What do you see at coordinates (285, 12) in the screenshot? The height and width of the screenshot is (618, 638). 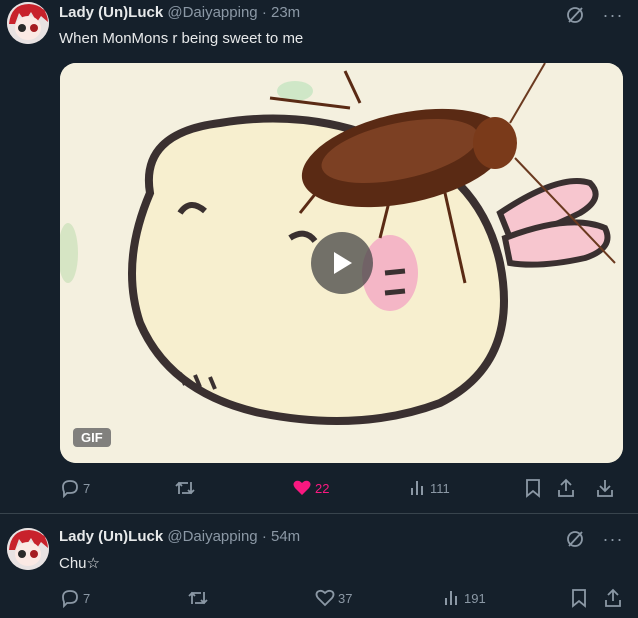 I see `timestamp: 23m` at bounding box center [285, 12].